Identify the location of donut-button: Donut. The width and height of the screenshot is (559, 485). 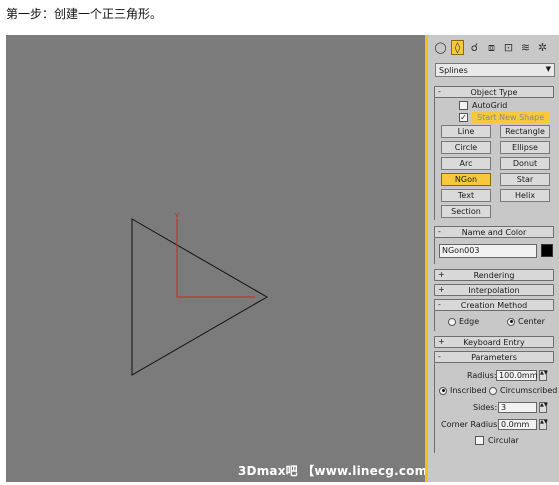
(525, 163).